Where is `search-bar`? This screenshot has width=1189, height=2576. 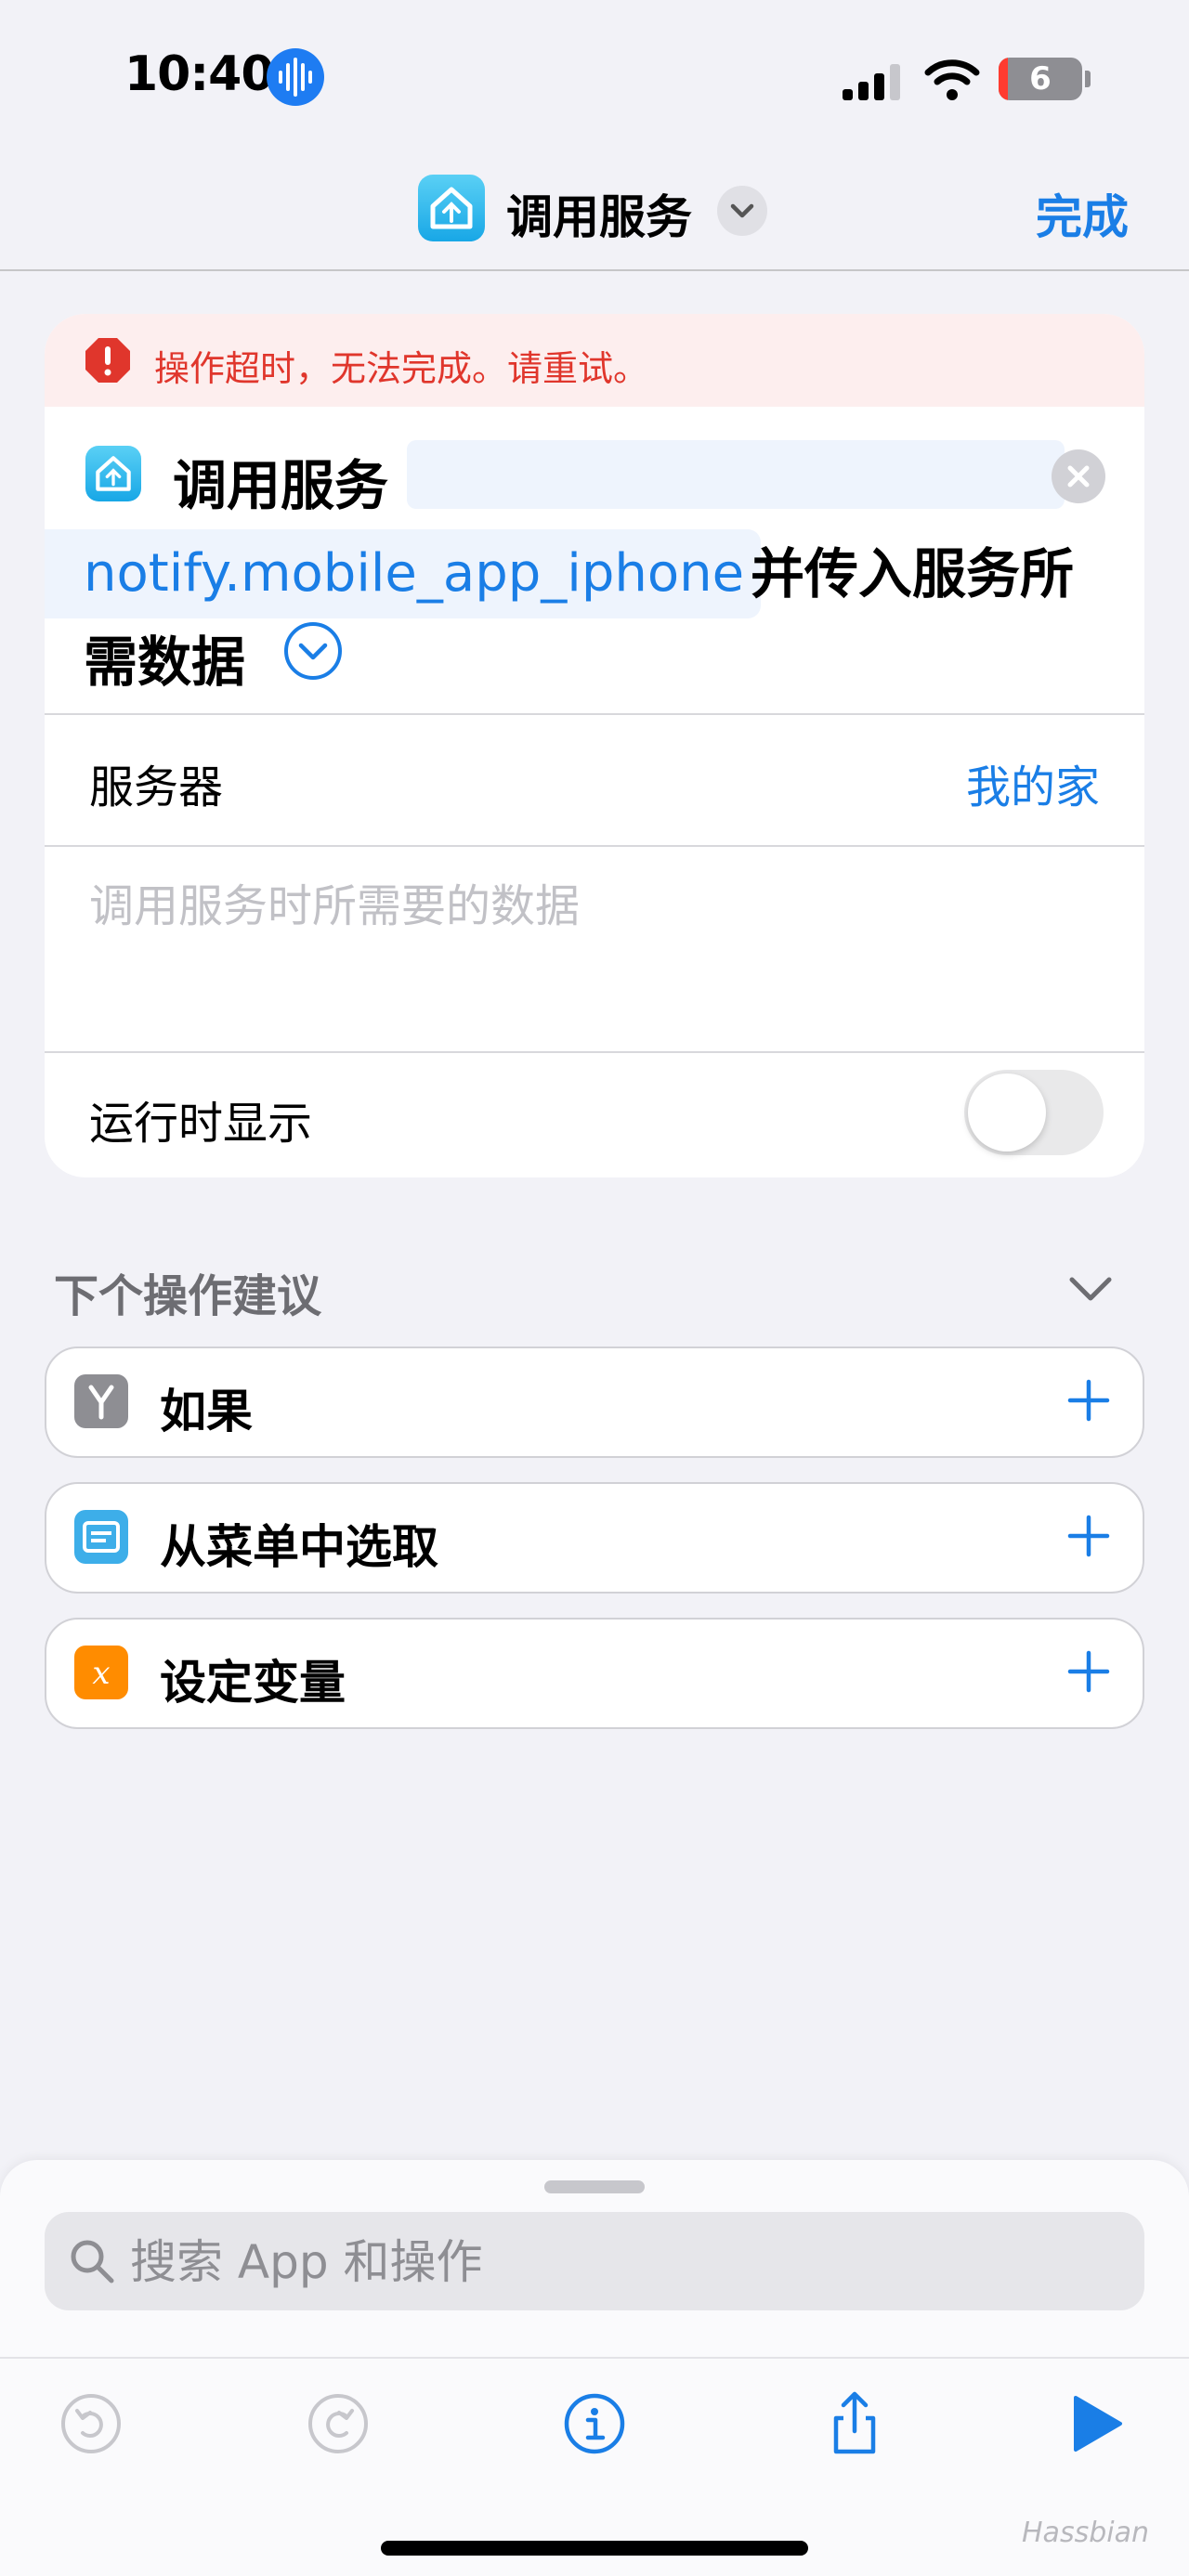 search-bar is located at coordinates (594, 2262).